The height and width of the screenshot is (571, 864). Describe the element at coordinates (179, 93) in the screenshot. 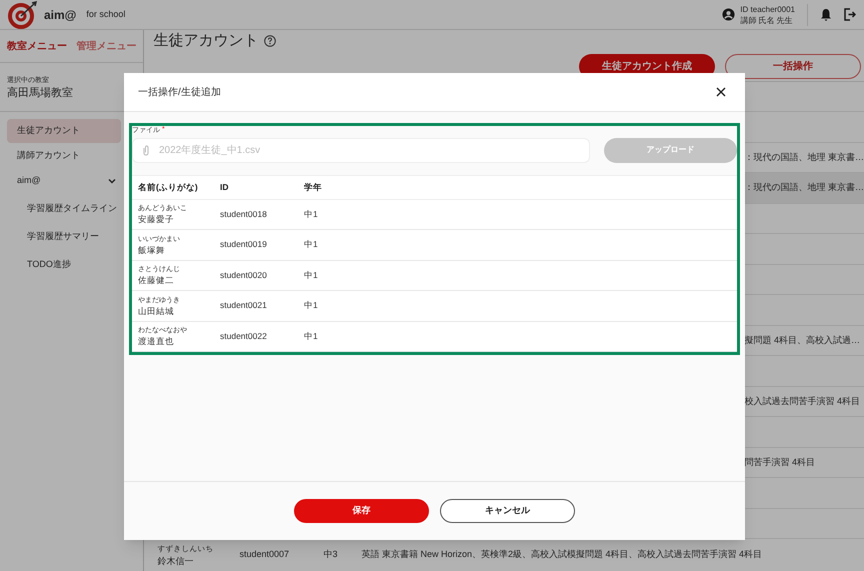

I see `modal-title: 一括操作/生徒追加` at that location.